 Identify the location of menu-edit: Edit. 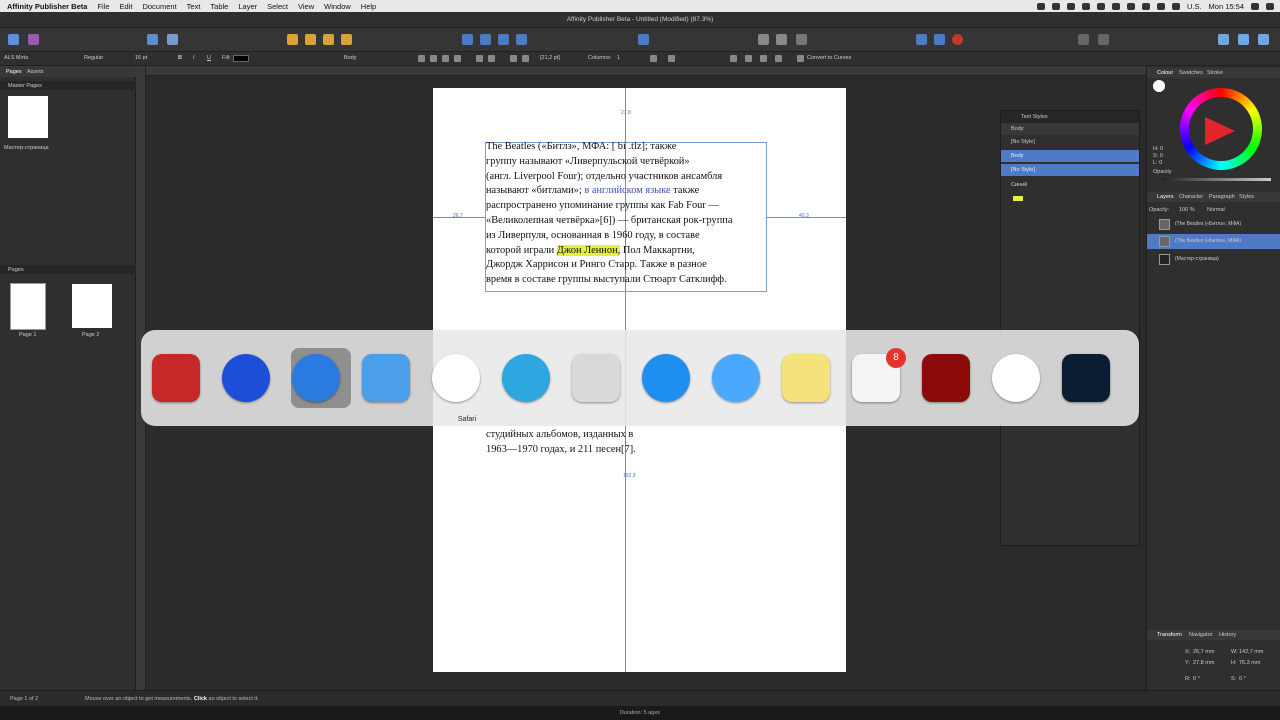
(126, 6).